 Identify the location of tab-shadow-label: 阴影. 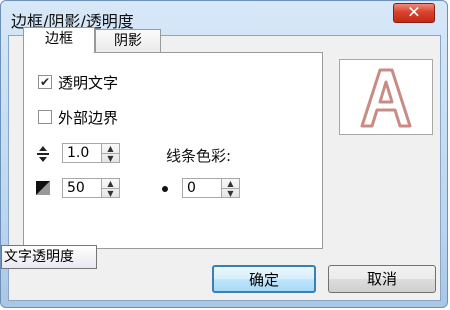
(128, 41).